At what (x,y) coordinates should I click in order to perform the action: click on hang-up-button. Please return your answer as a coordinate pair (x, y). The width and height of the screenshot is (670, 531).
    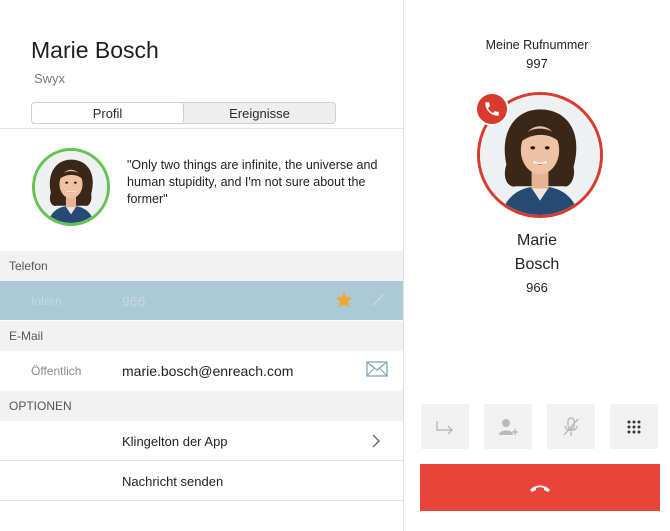
    Looking at the image, I should click on (540, 487).